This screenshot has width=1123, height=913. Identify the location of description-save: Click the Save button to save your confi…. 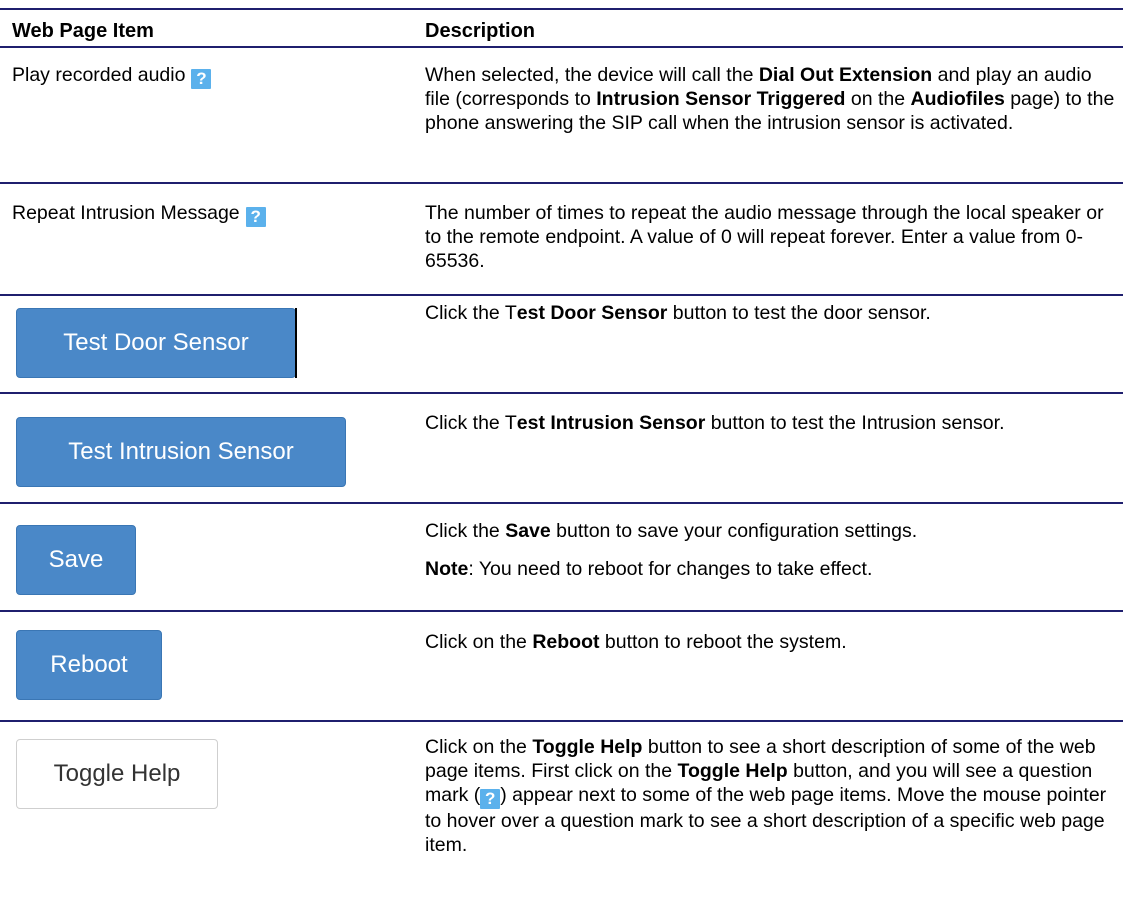
(770, 550).